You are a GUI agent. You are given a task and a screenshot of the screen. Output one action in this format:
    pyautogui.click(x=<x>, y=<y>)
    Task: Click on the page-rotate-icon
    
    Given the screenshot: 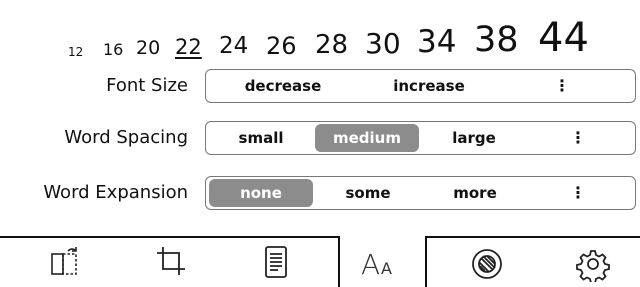 What is the action you would take?
    pyautogui.click(x=67, y=262)
    